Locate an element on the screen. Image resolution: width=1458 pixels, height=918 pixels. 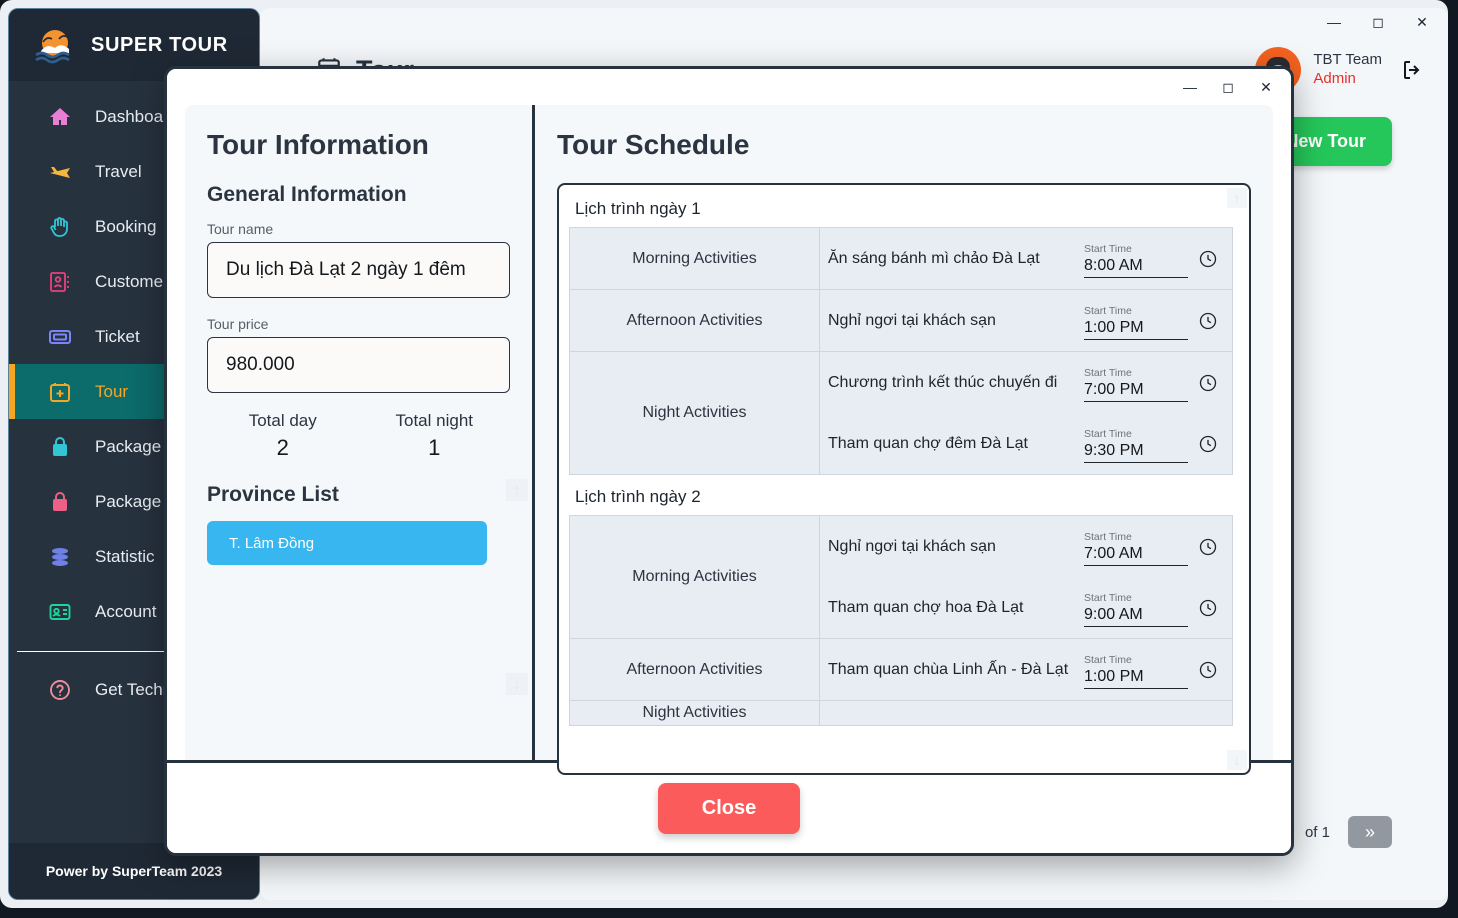
beach-sunset-logo-icon is located at coordinates (55, 45).